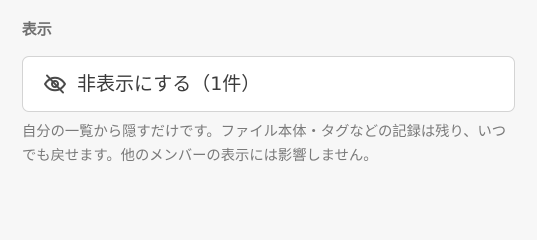 This screenshot has height=240, width=537. I want to click on hide-button-label: 非表示にする（1件）, so click(169, 84).